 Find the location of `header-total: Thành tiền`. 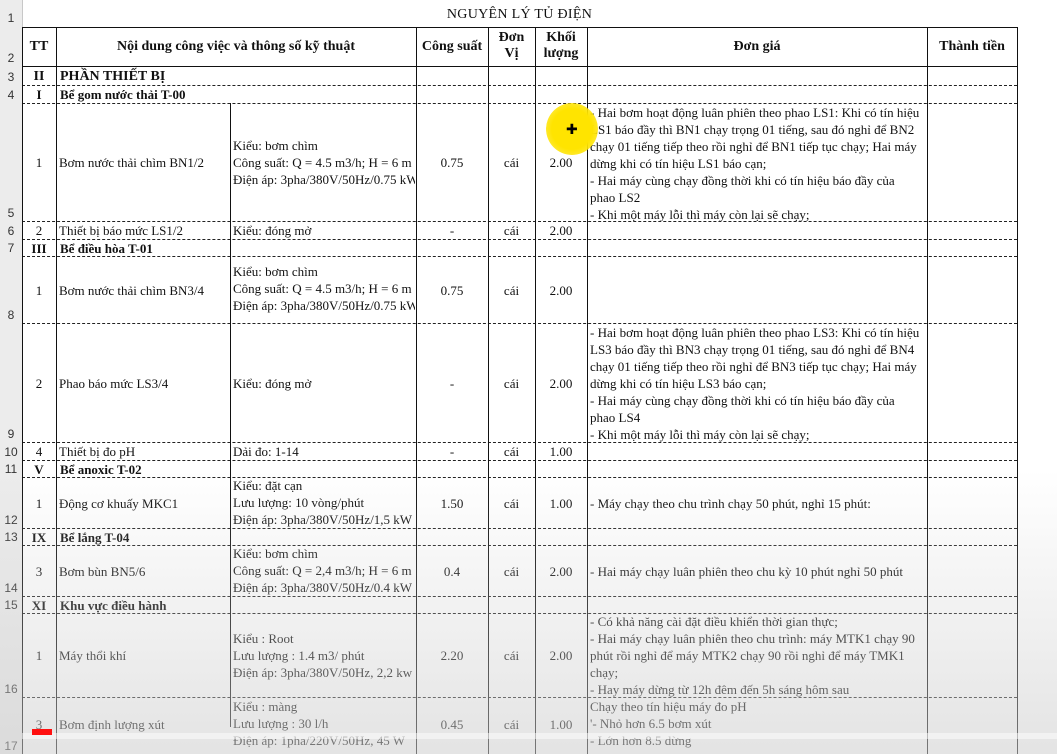

header-total: Thành tiền is located at coordinates (972, 47).